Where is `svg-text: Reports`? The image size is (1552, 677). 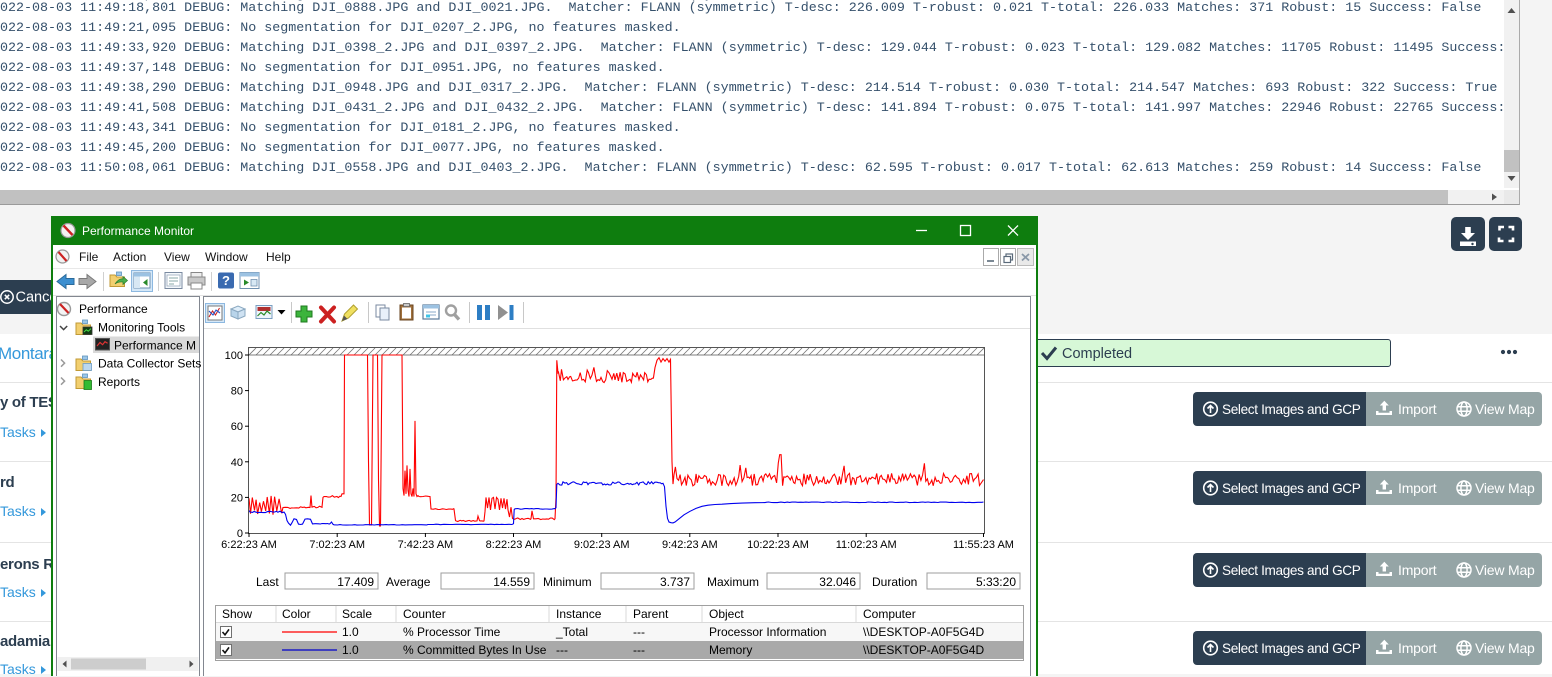 svg-text: Reports is located at coordinates (119, 382).